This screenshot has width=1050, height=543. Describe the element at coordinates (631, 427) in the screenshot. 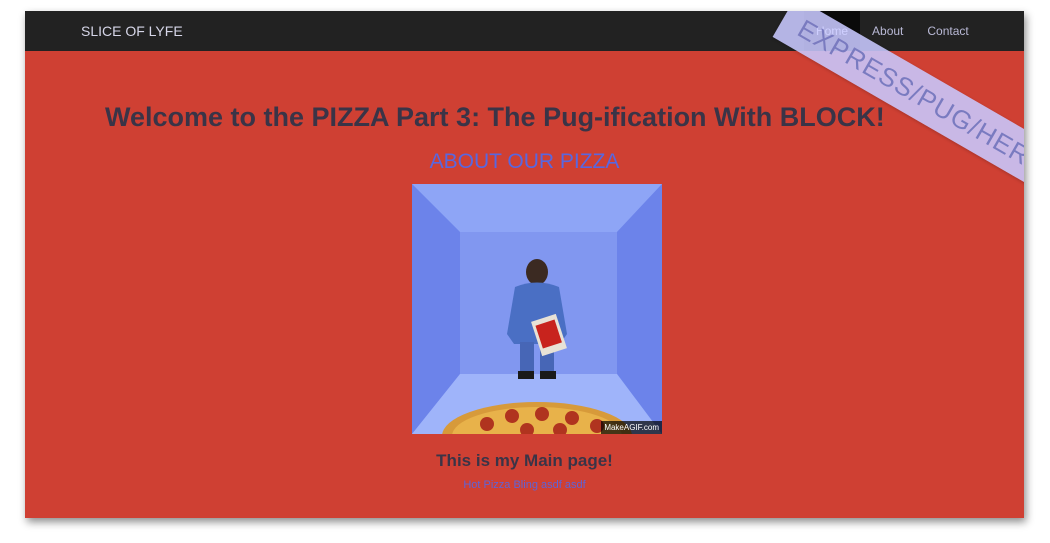

I see `gif-watermark: MakeAGIF.com` at that location.